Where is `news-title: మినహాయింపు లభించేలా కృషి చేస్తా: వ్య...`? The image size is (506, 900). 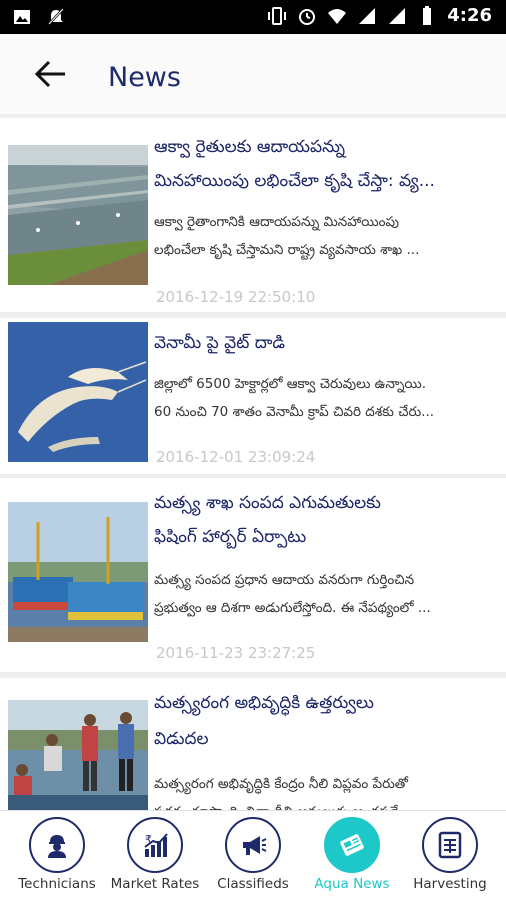 news-title: మినహాయింపు లభించేలా కృషి చేస్తా: వ్య... is located at coordinates (294, 181).